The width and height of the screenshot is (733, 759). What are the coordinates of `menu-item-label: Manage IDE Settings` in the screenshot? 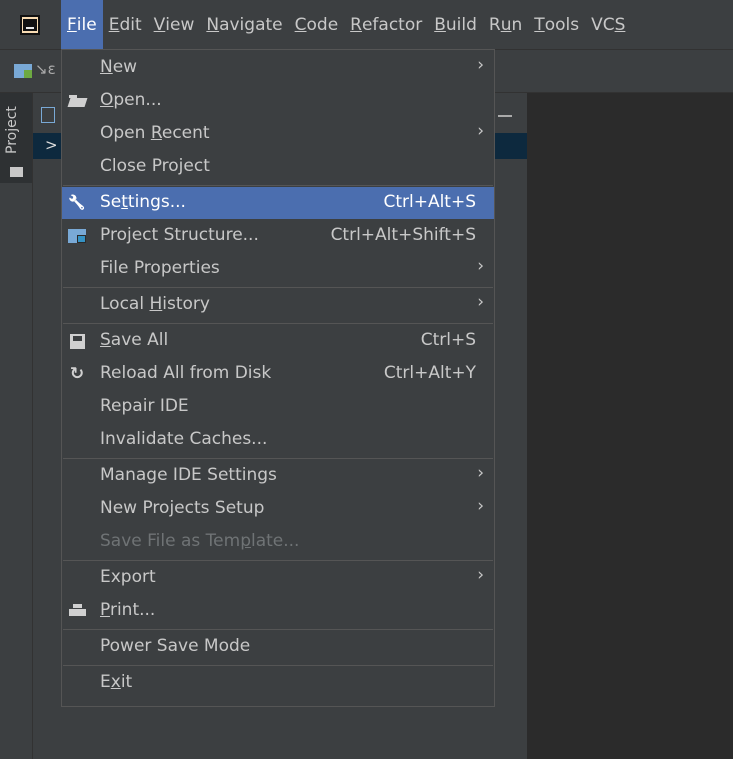 It's located at (188, 475).